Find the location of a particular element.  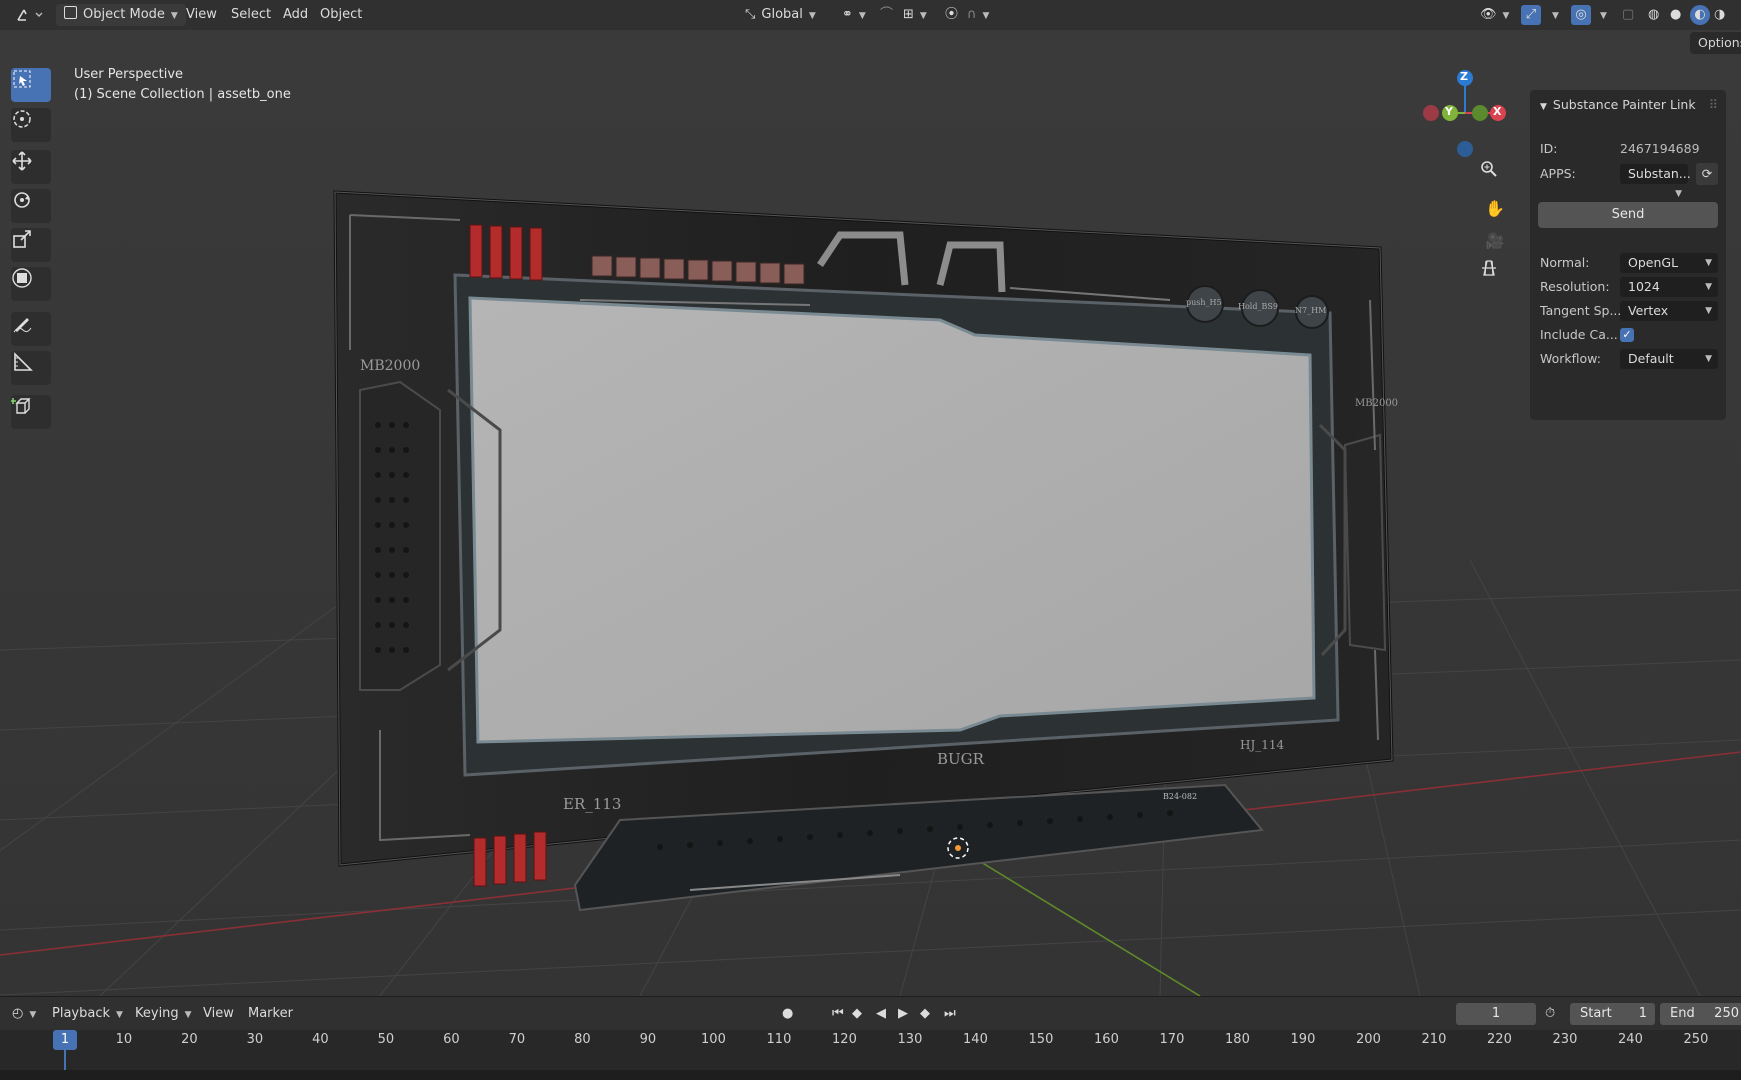

marker-menu: Marker is located at coordinates (270, 1014).